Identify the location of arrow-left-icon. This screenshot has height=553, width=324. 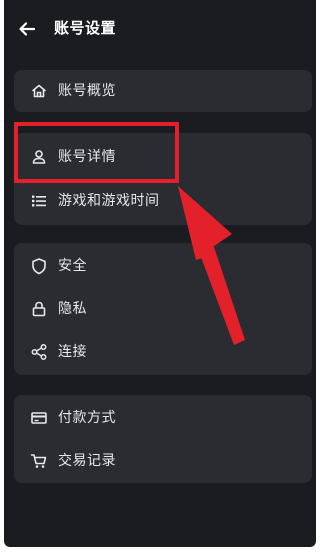
(27, 29).